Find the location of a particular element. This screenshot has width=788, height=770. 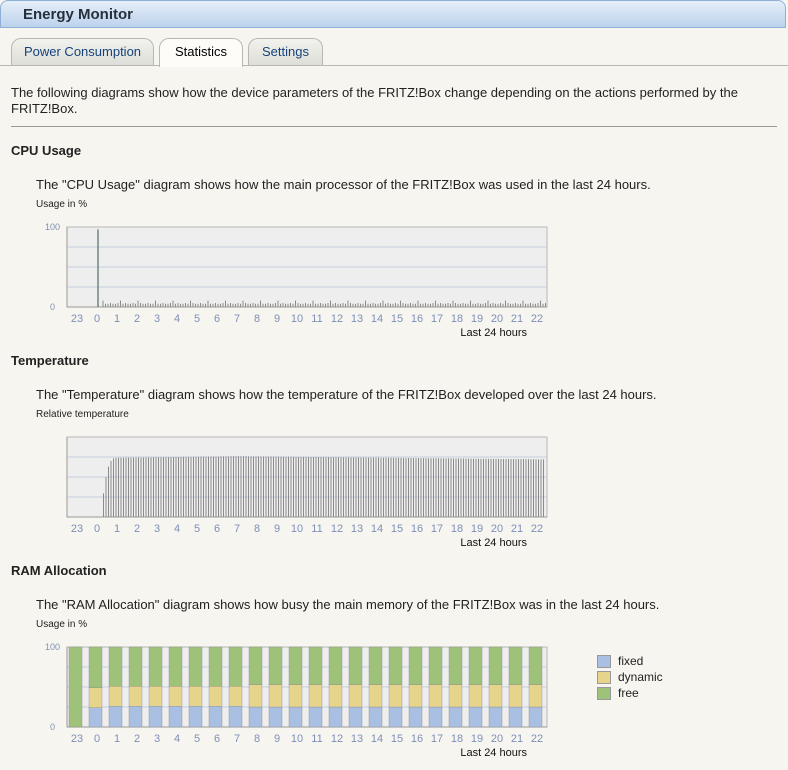

legend-label: dynamic is located at coordinates (640, 677).